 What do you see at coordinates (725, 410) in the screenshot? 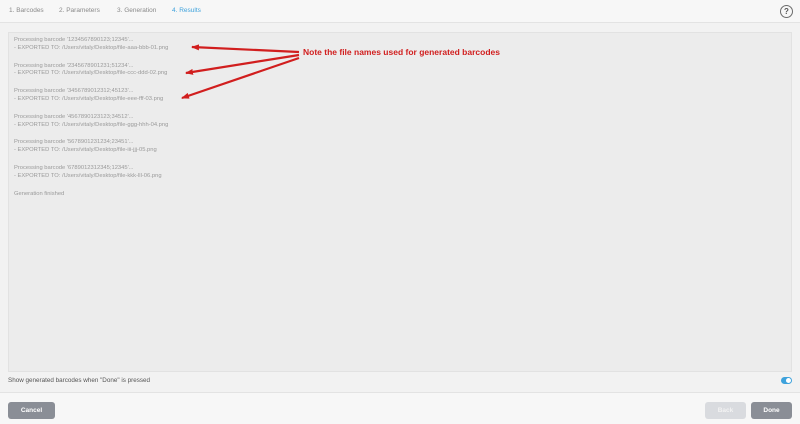
I see `back-button: Back` at bounding box center [725, 410].